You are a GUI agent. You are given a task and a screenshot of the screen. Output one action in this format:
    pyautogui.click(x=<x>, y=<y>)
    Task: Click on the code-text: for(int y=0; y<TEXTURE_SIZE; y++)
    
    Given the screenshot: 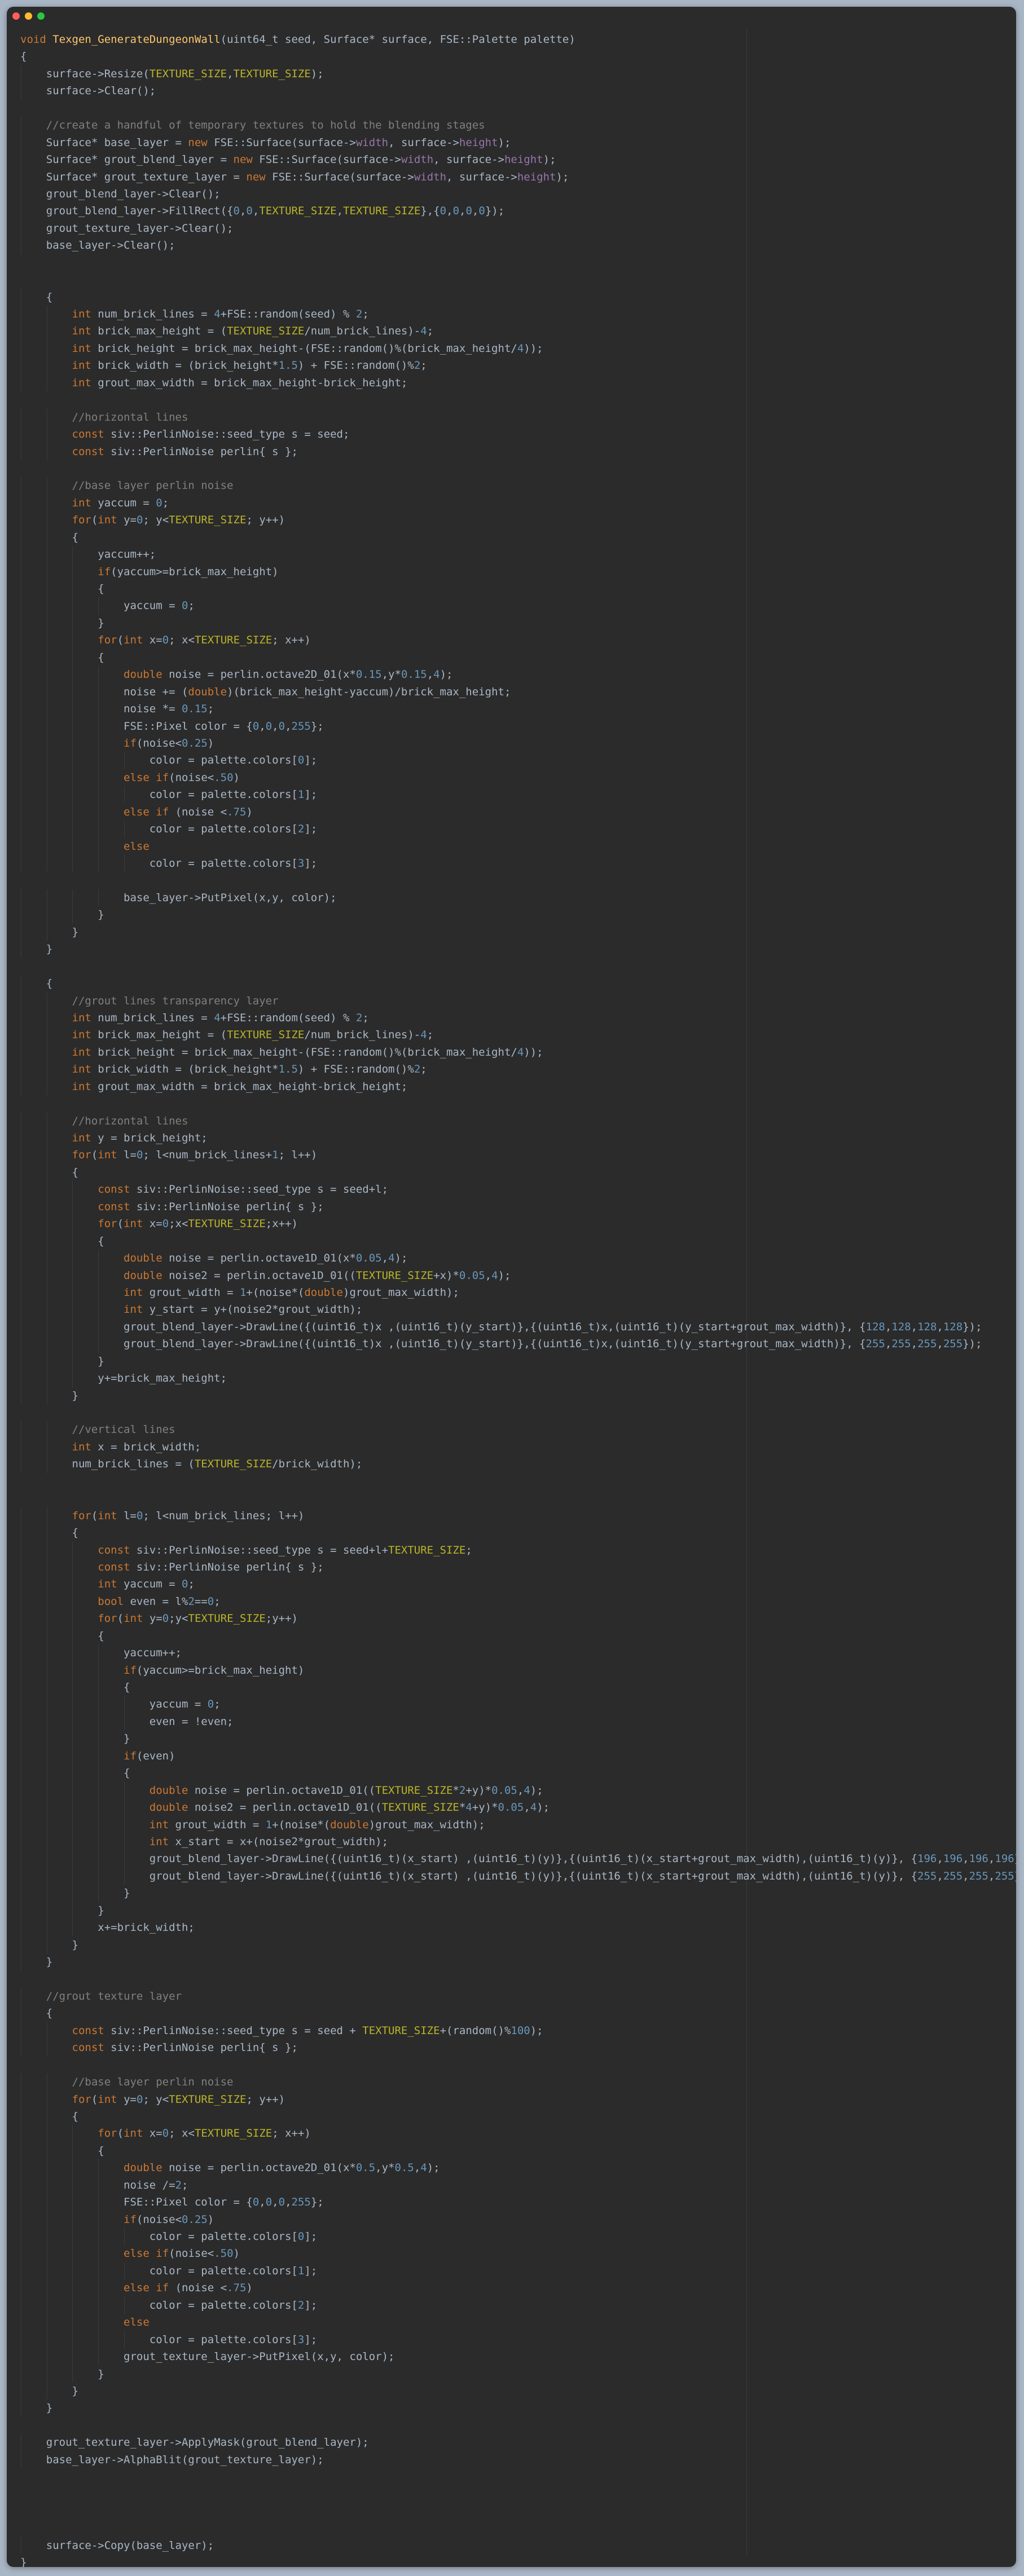 What is the action you would take?
    pyautogui.click(x=178, y=2099)
    